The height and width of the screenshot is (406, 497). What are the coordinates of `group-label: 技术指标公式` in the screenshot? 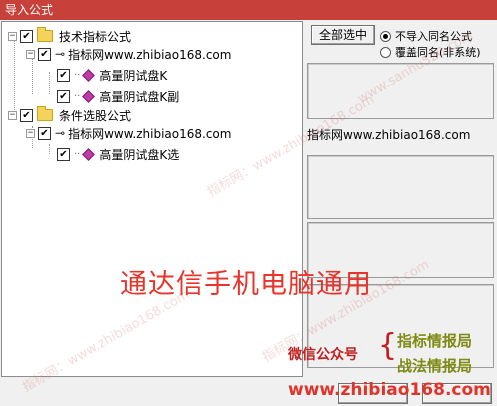 It's located at (95, 36).